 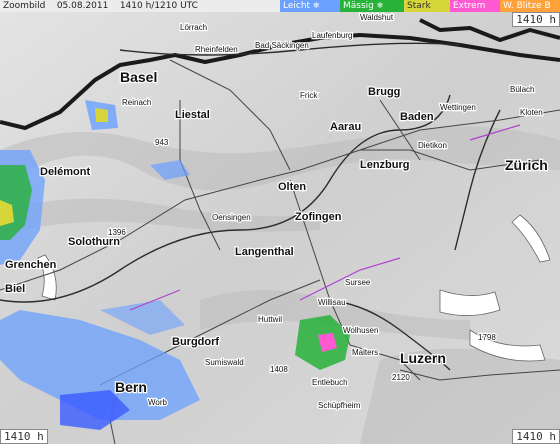 What do you see at coordinates (432, 145) in the screenshot?
I see `label-dietikon: Dietikon` at bounding box center [432, 145].